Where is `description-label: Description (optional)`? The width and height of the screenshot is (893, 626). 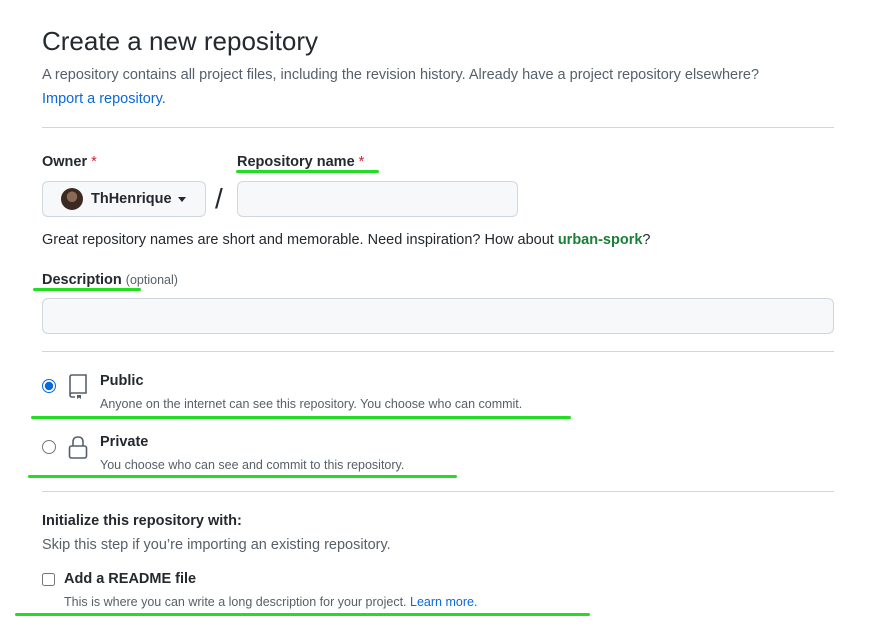 description-label: Description (optional) is located at coordinates (110, 280).